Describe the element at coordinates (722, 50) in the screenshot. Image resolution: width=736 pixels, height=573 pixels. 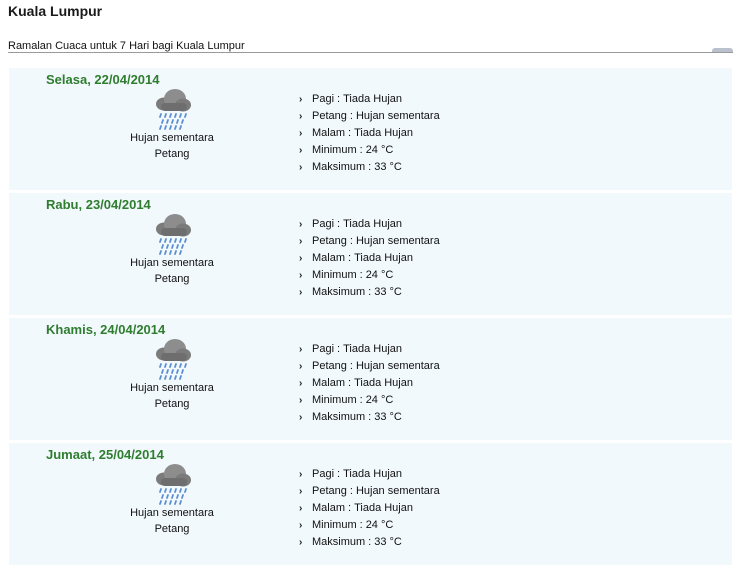
I see `header-corner-tab` at that location.